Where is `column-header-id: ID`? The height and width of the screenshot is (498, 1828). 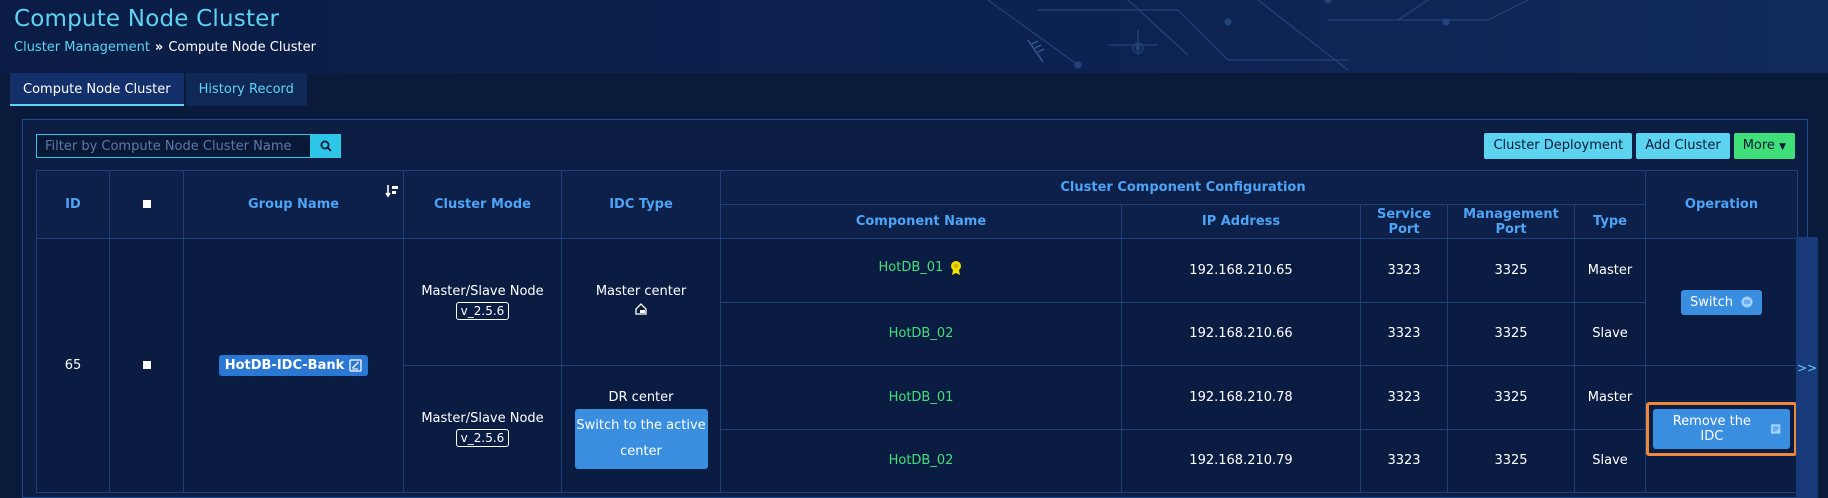
column-header-id: ID is located at coordinates (73, 204).